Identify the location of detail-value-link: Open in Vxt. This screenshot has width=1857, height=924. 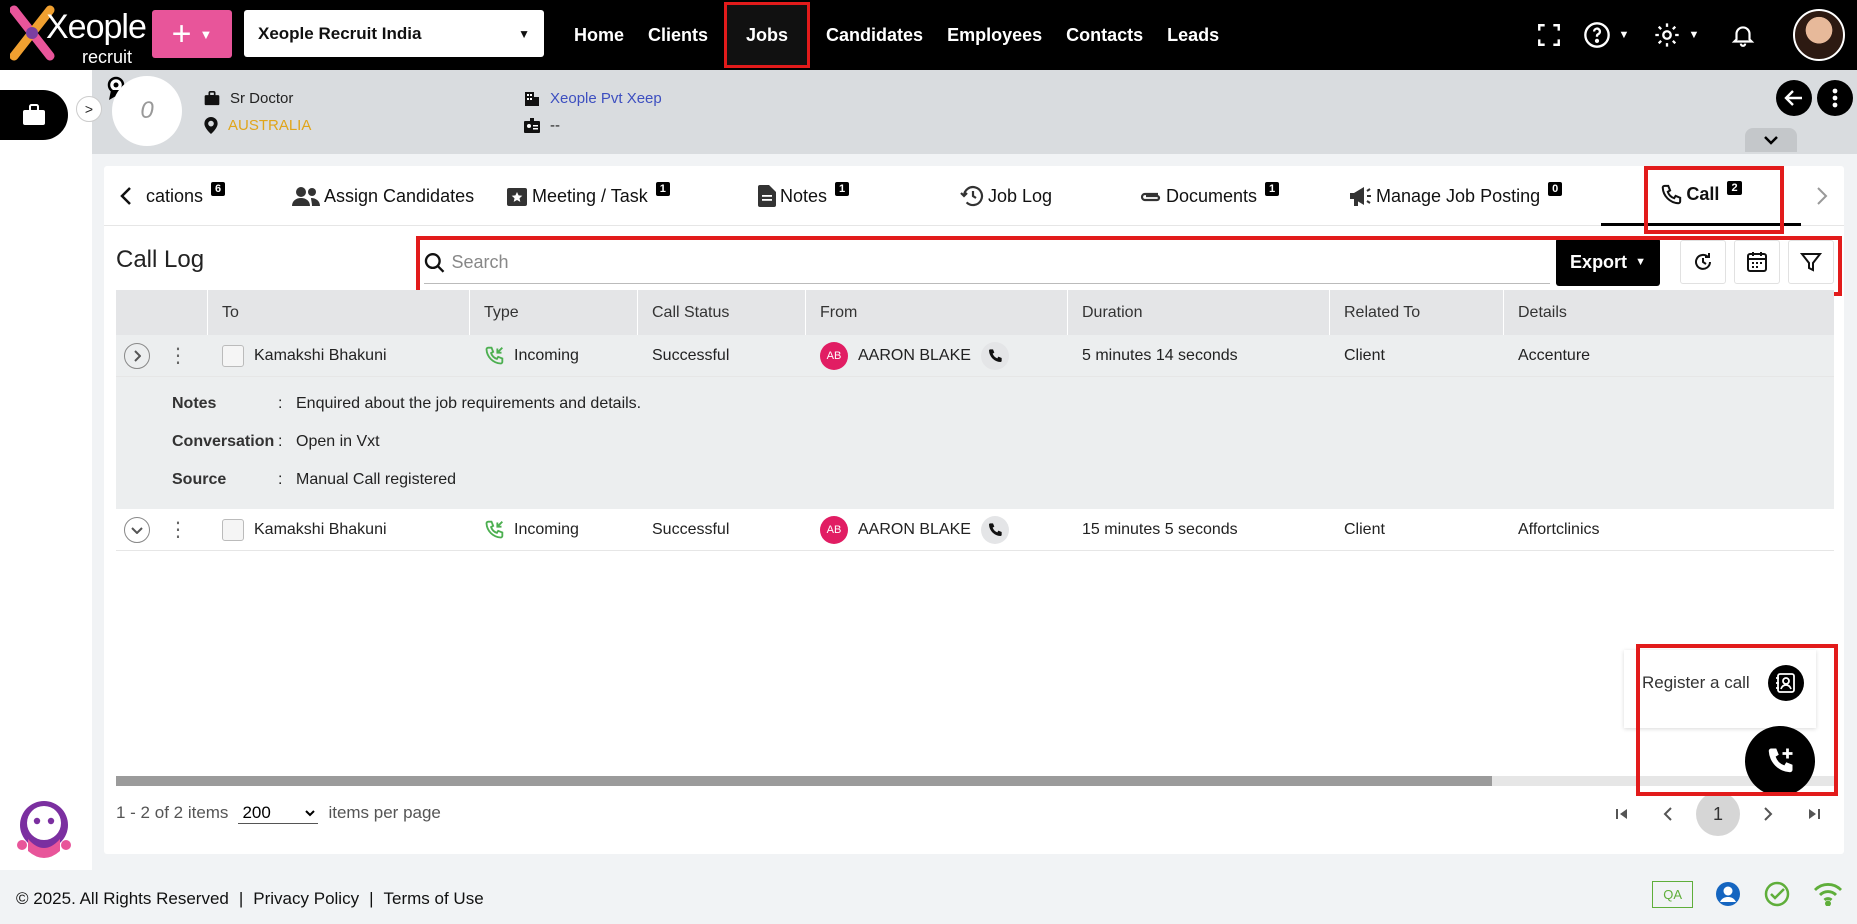
(338, 442).